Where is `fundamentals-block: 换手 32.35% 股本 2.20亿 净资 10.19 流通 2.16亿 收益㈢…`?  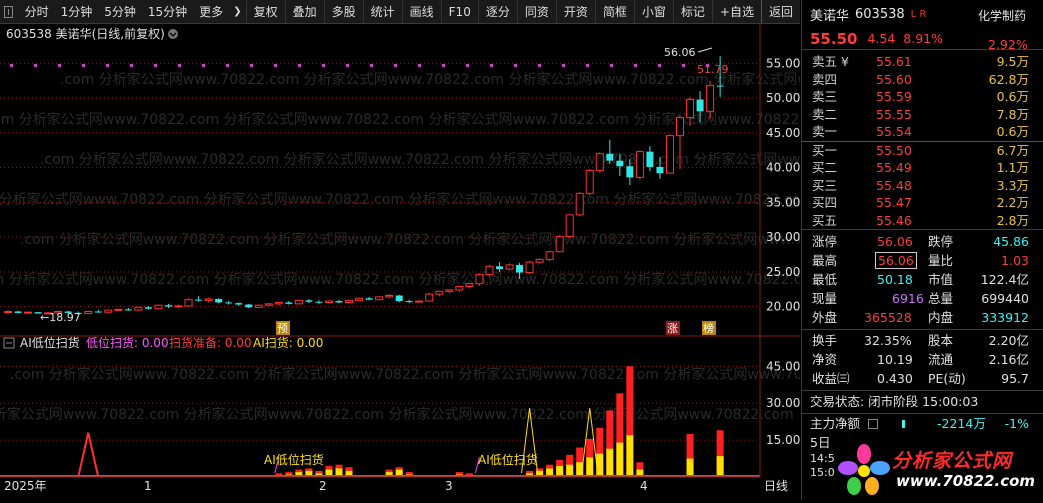 fundamentals-block: 换手 32.35% 股本 2.20亿 净资 10.19 流通 2.16亿 收益㈢… is located at coordinates (922, 359).